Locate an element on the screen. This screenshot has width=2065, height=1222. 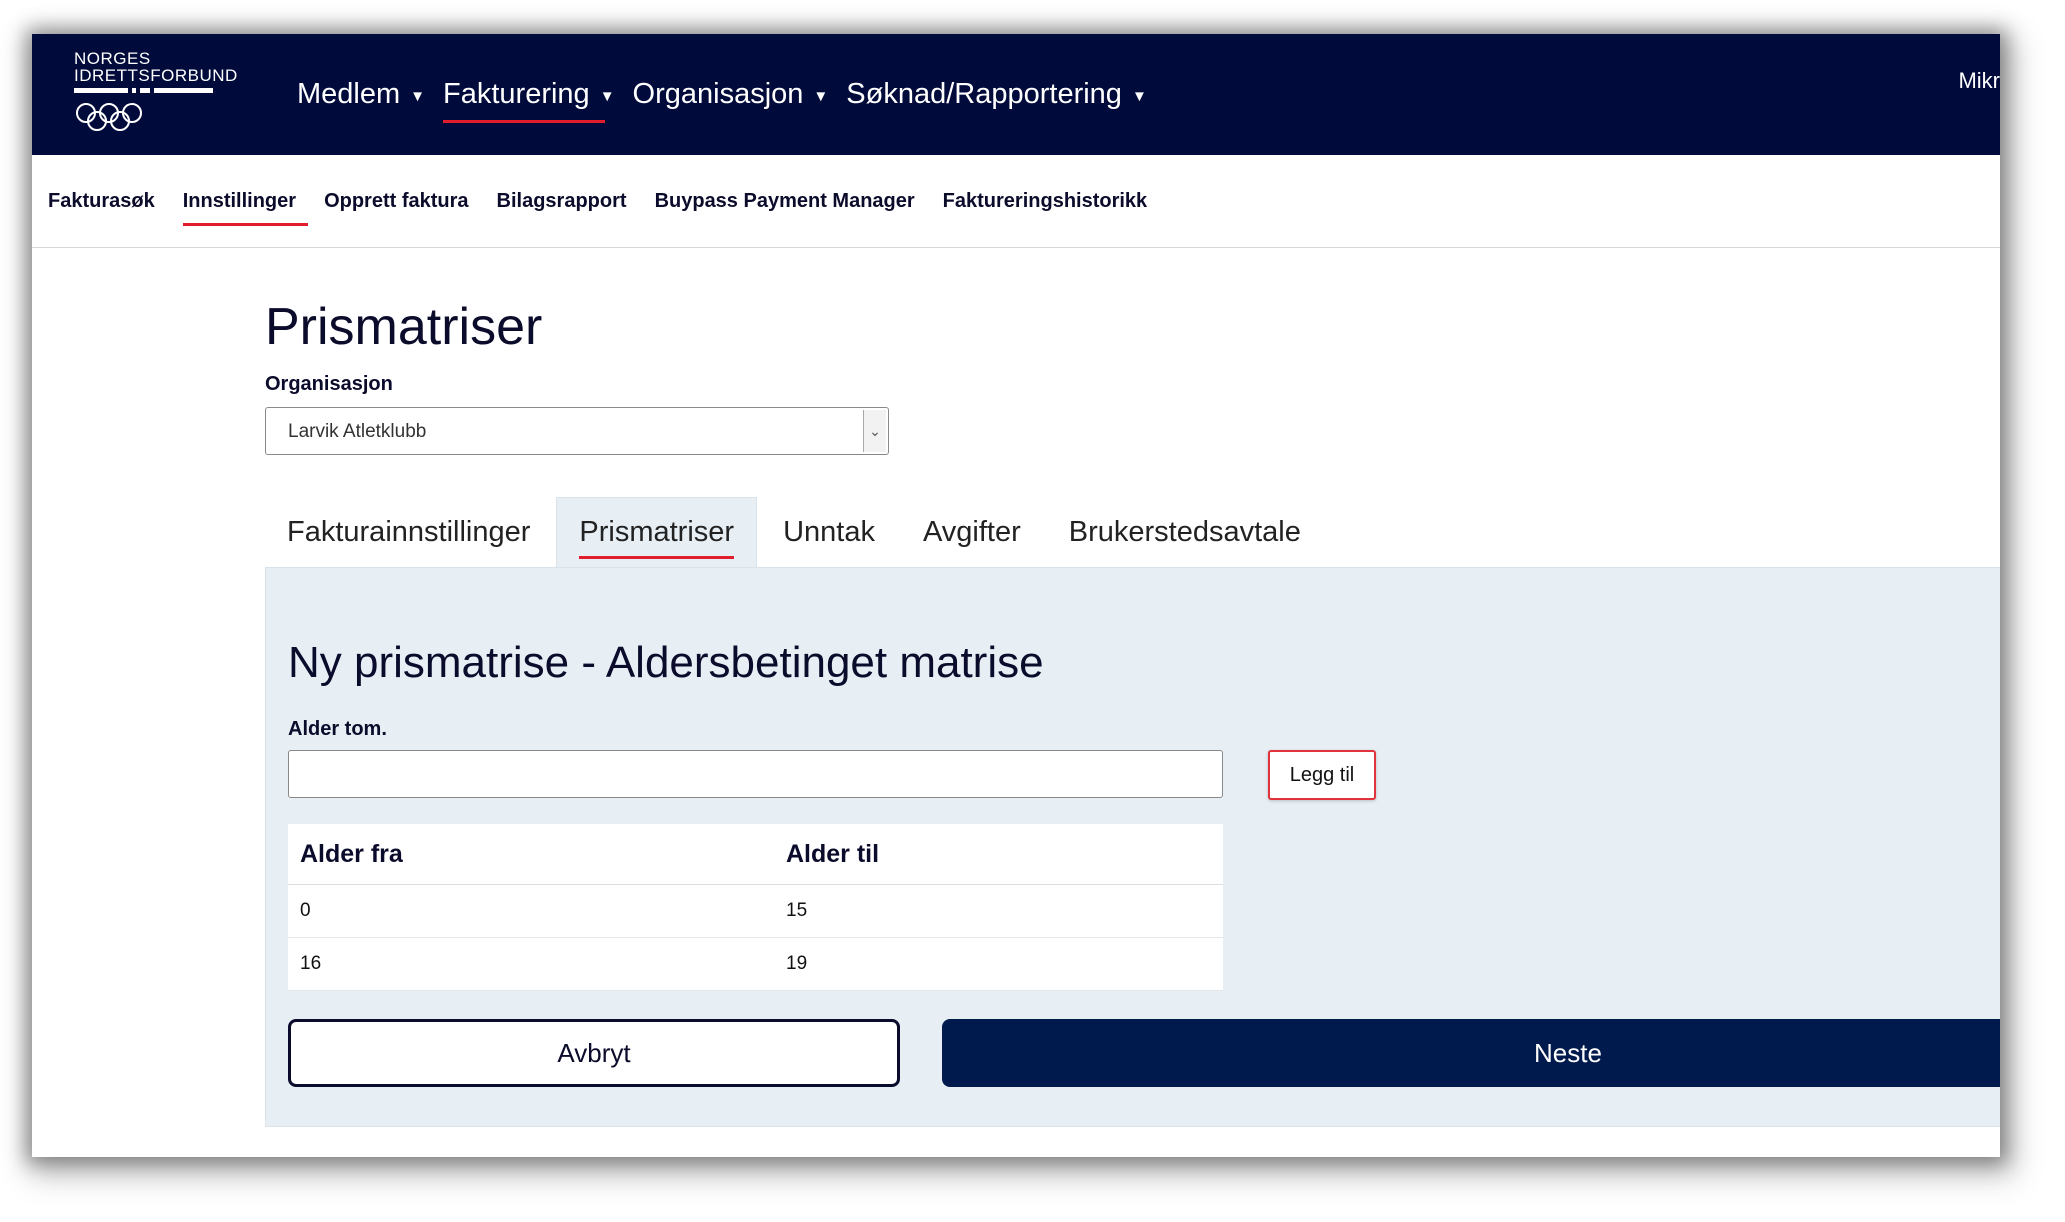
subnav-faktureringshistorikk: Faktureringshistorikk is located at coordinates (1045, 201).